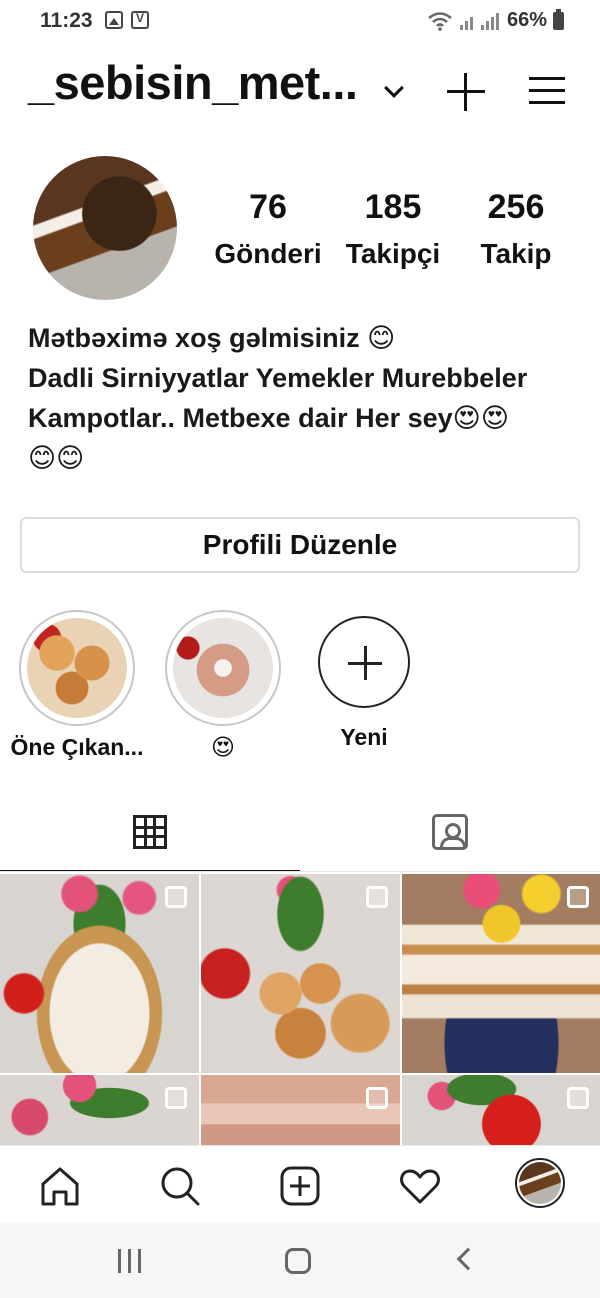  What do you see at coordinates (105, 228) in the screenshot?
I see `profile-avatar` at bounding box center [105, 228].